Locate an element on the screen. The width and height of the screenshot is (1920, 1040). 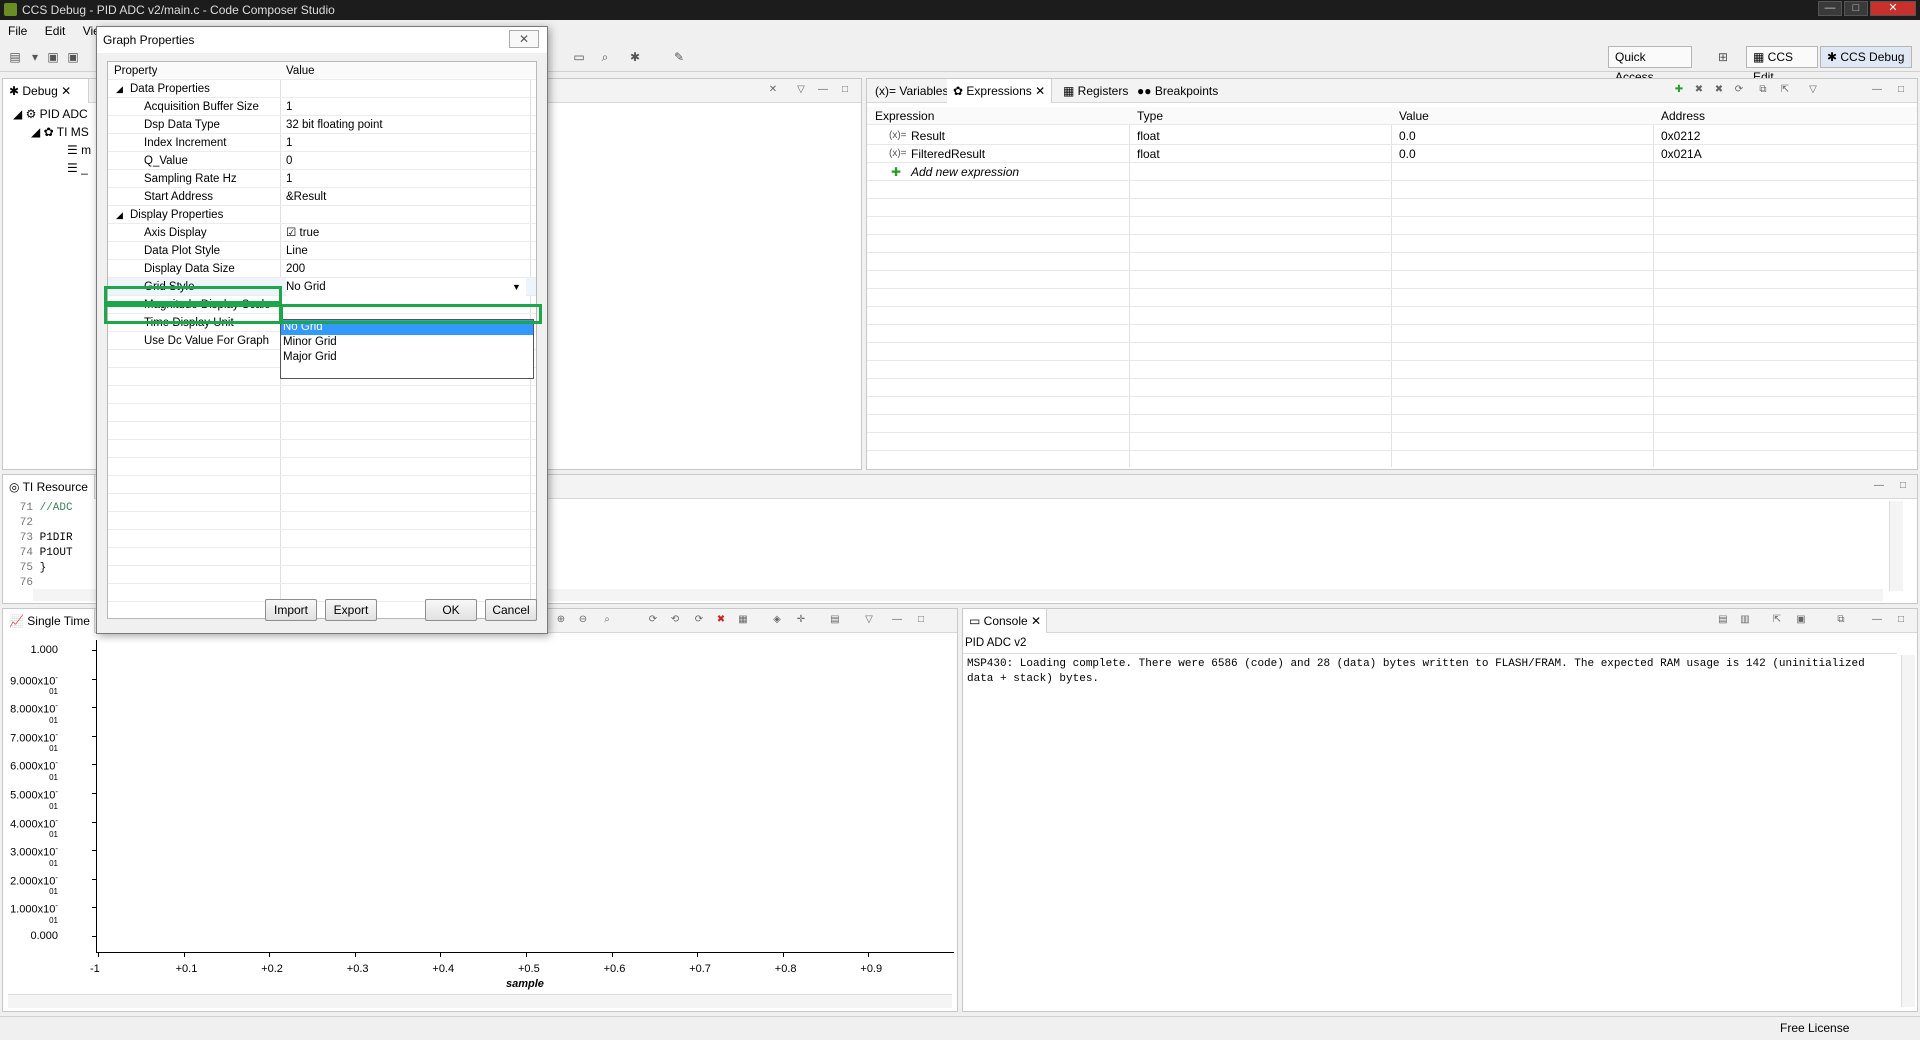
tab-variables: (x)= Variables is located at coordinates (911, 91).